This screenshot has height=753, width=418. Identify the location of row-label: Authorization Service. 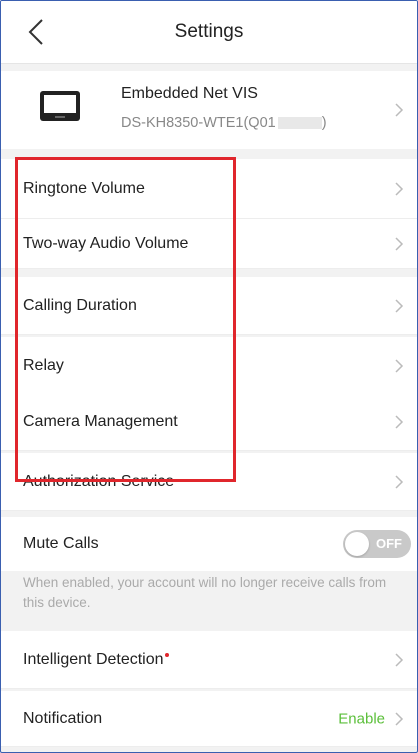
(99, 481).